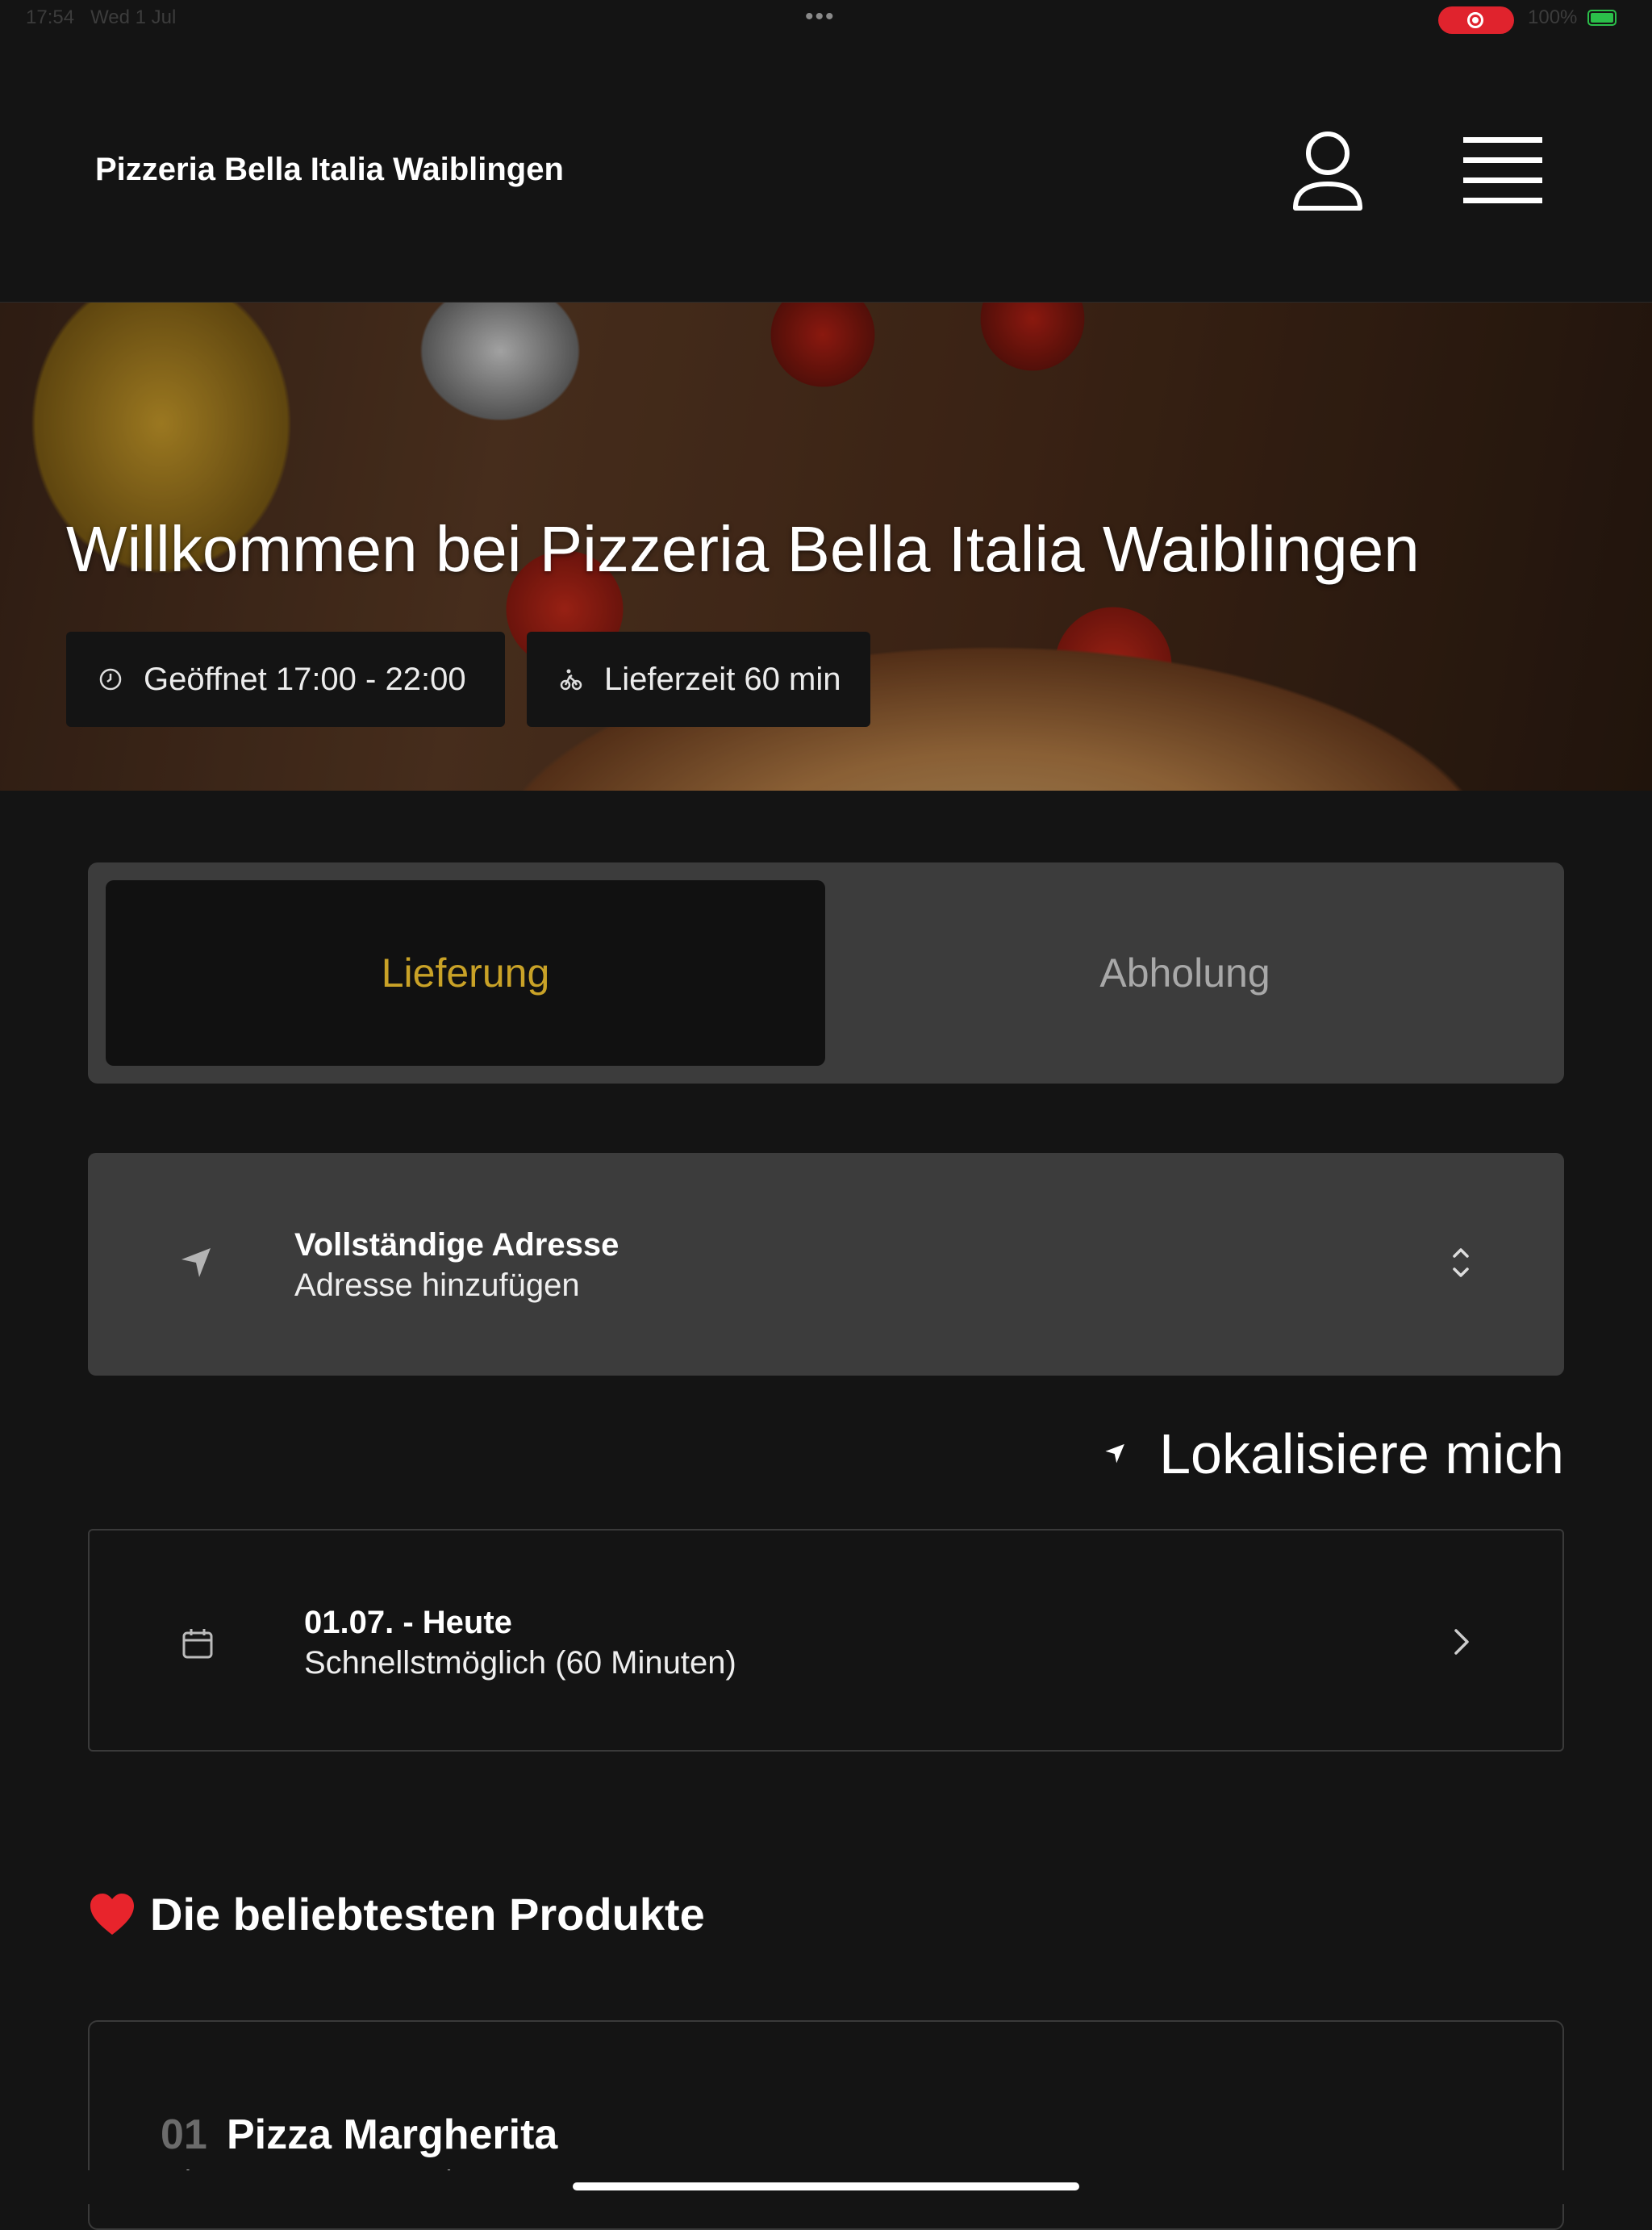 The image size is (1652, 2230). I want to click on popular-products-title: Die beliebtesten Produkte, so click(427, 1914).